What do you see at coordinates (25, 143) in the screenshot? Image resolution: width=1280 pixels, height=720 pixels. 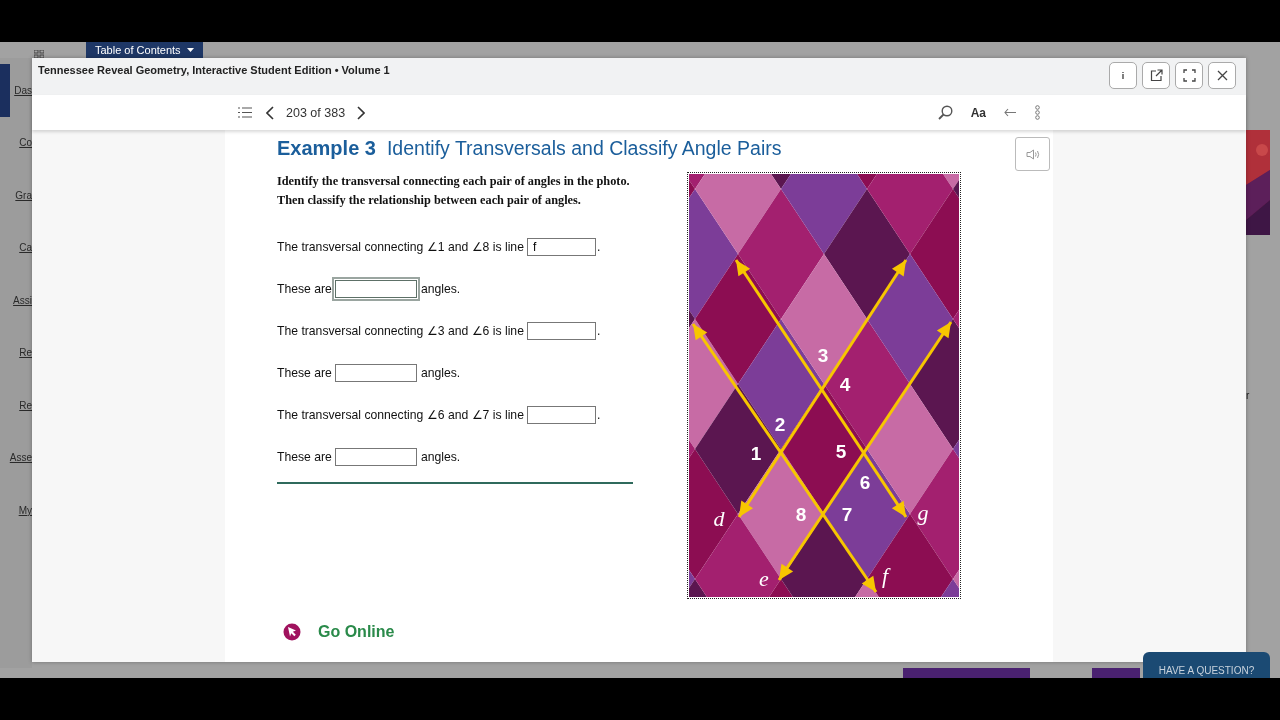 I see `nav-link: Co` at bounding box center [25, 143].